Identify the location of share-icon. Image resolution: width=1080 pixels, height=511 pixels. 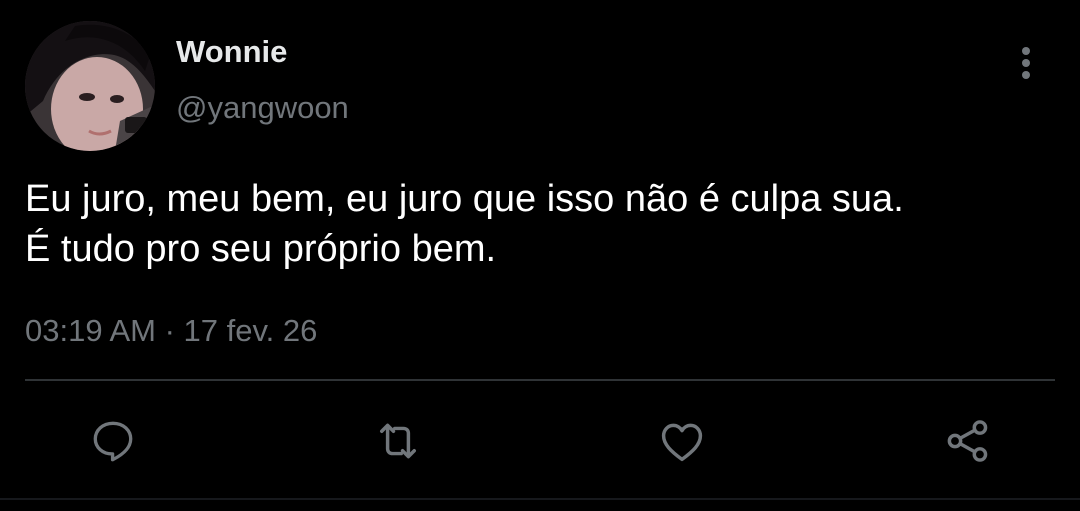
(967, 441).